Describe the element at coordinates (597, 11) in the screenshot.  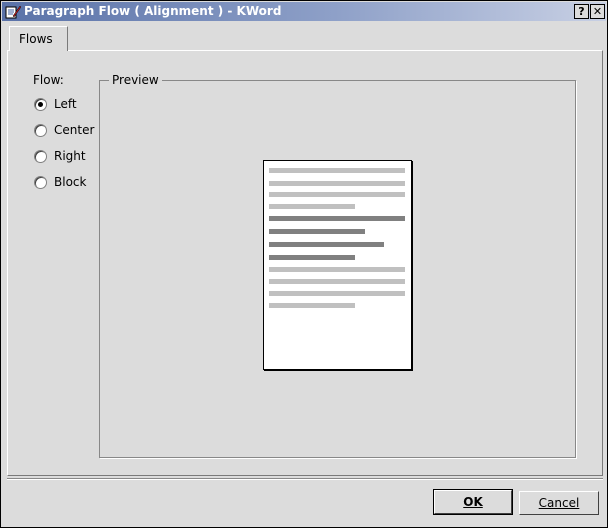
I see `close-button: ✕` at that location.